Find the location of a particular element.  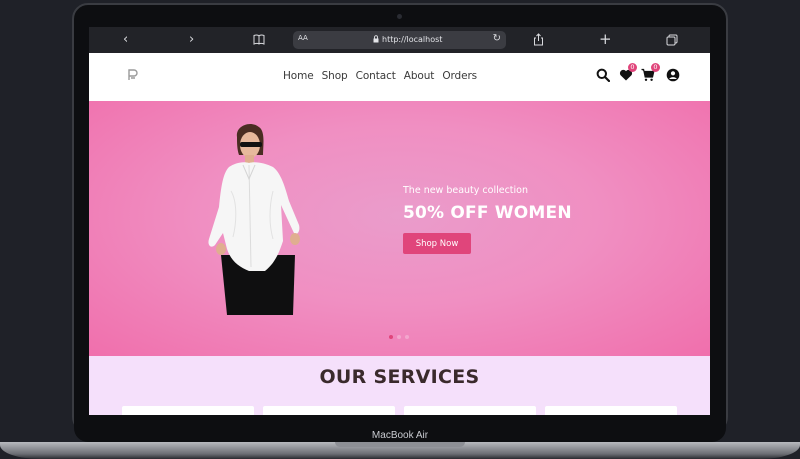

site-header: Home Shop Contact About Orders 0 0 is located at coordinates (399, 77).